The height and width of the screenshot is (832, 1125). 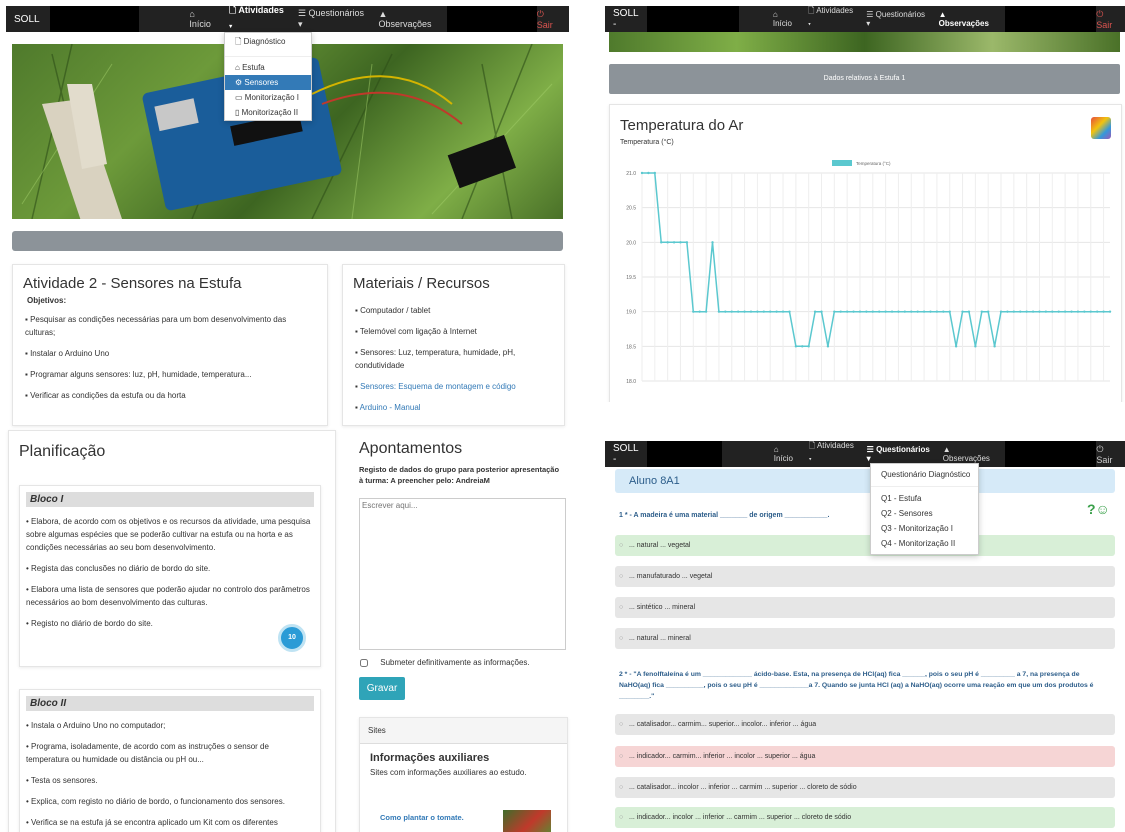 What do you see at coordinates (865, 638) in the screenshot?
I see `answer-q1-d: ... natural ... mineral` at bounding box center [865, 638].